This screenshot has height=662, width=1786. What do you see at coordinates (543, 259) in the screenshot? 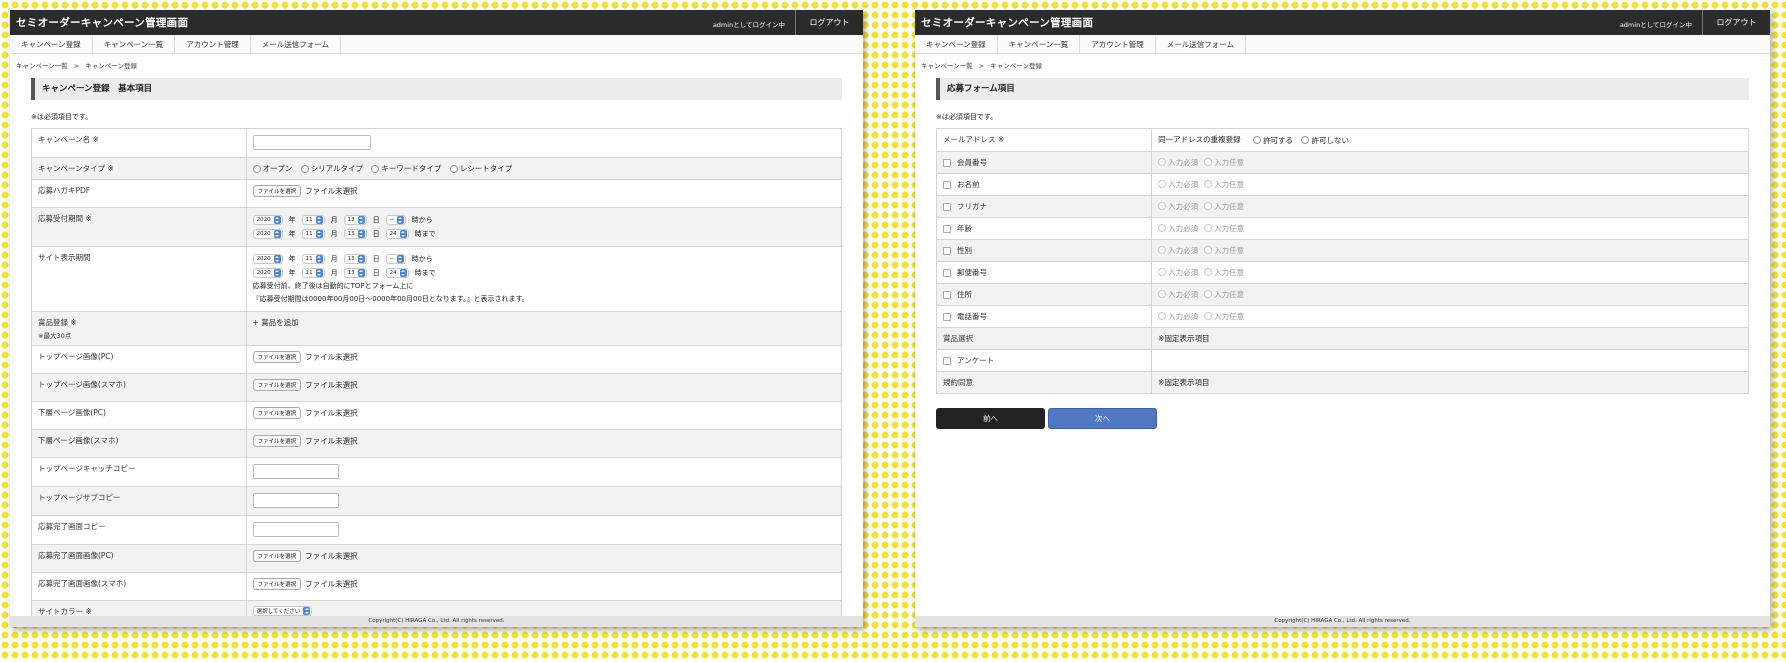
I see `display-period-from: 2020 年 11 月 13 日 -- 時から` at bounding box center [543, 259].